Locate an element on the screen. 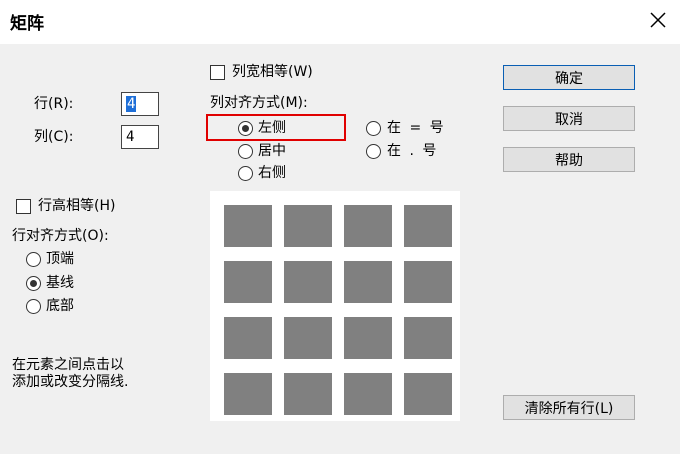 The image size is (680, 454). cols-input-value: 4 is located at coordinates (130, 137).